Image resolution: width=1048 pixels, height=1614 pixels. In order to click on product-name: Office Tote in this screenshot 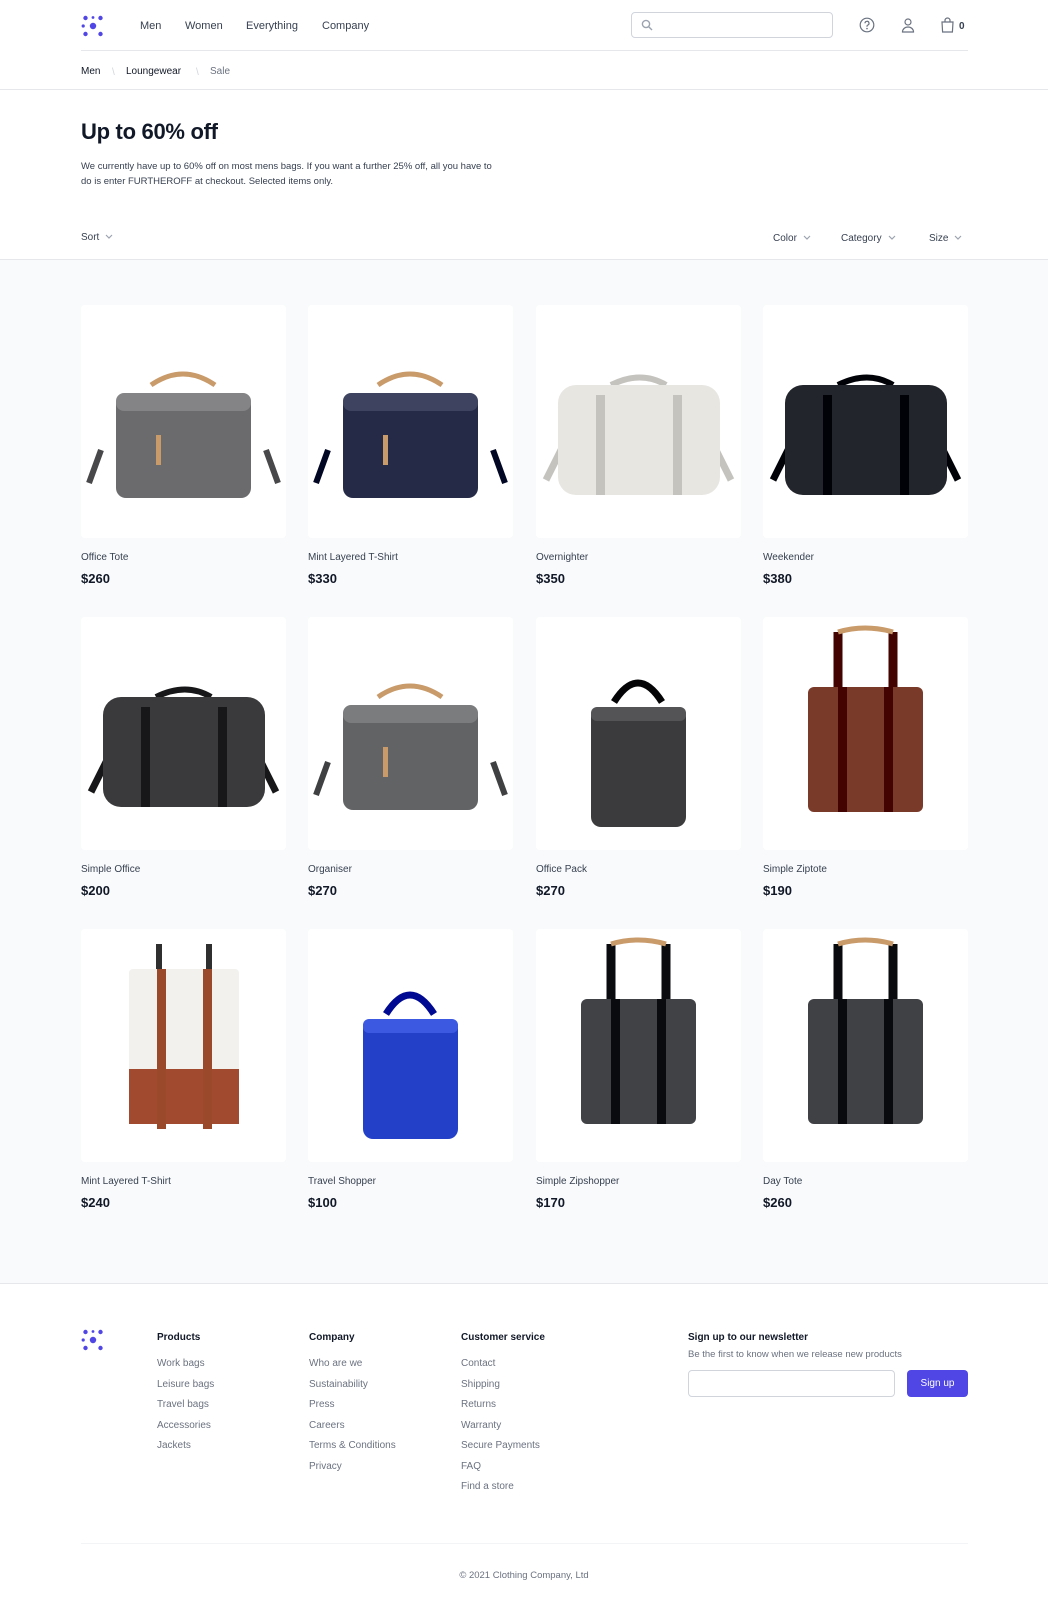, I will do `click(104, 557)`.